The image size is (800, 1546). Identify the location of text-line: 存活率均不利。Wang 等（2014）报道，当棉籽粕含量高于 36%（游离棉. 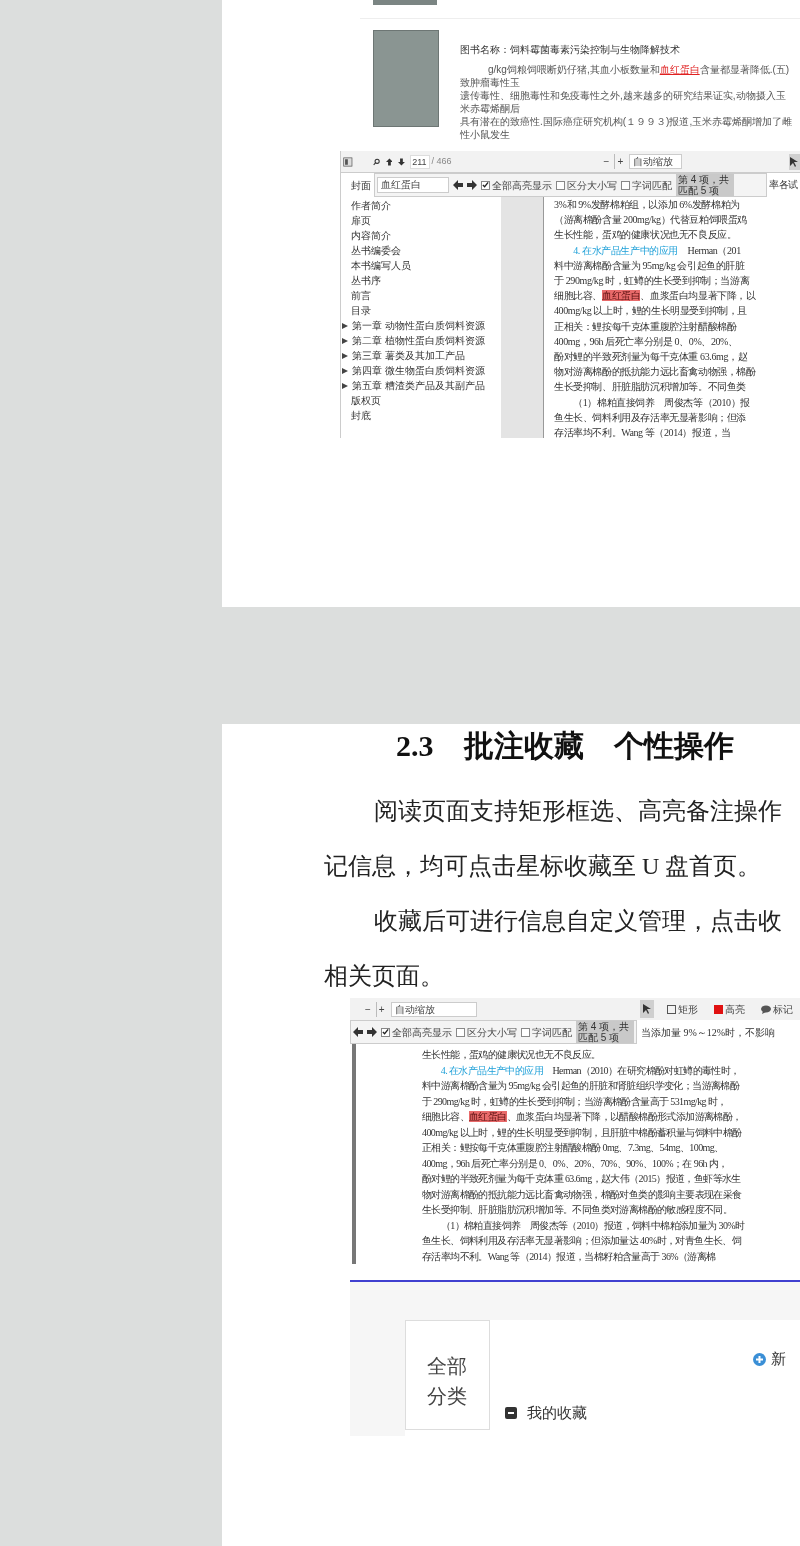
(569, 1256).